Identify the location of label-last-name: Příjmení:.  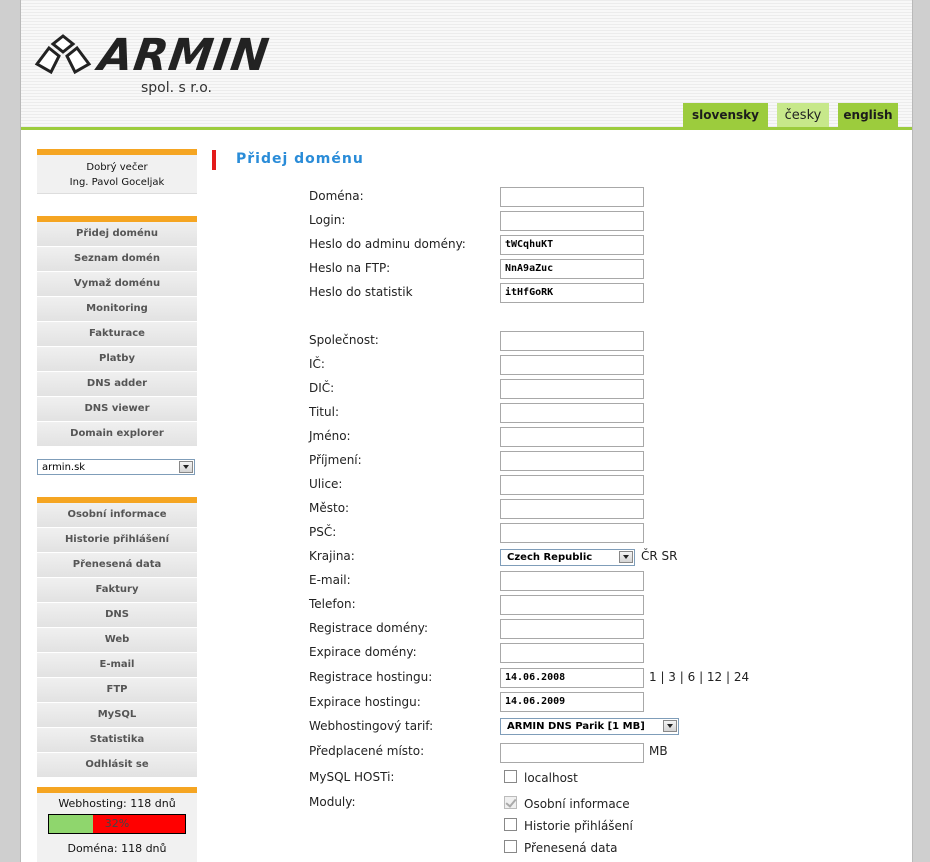
(335, 460).